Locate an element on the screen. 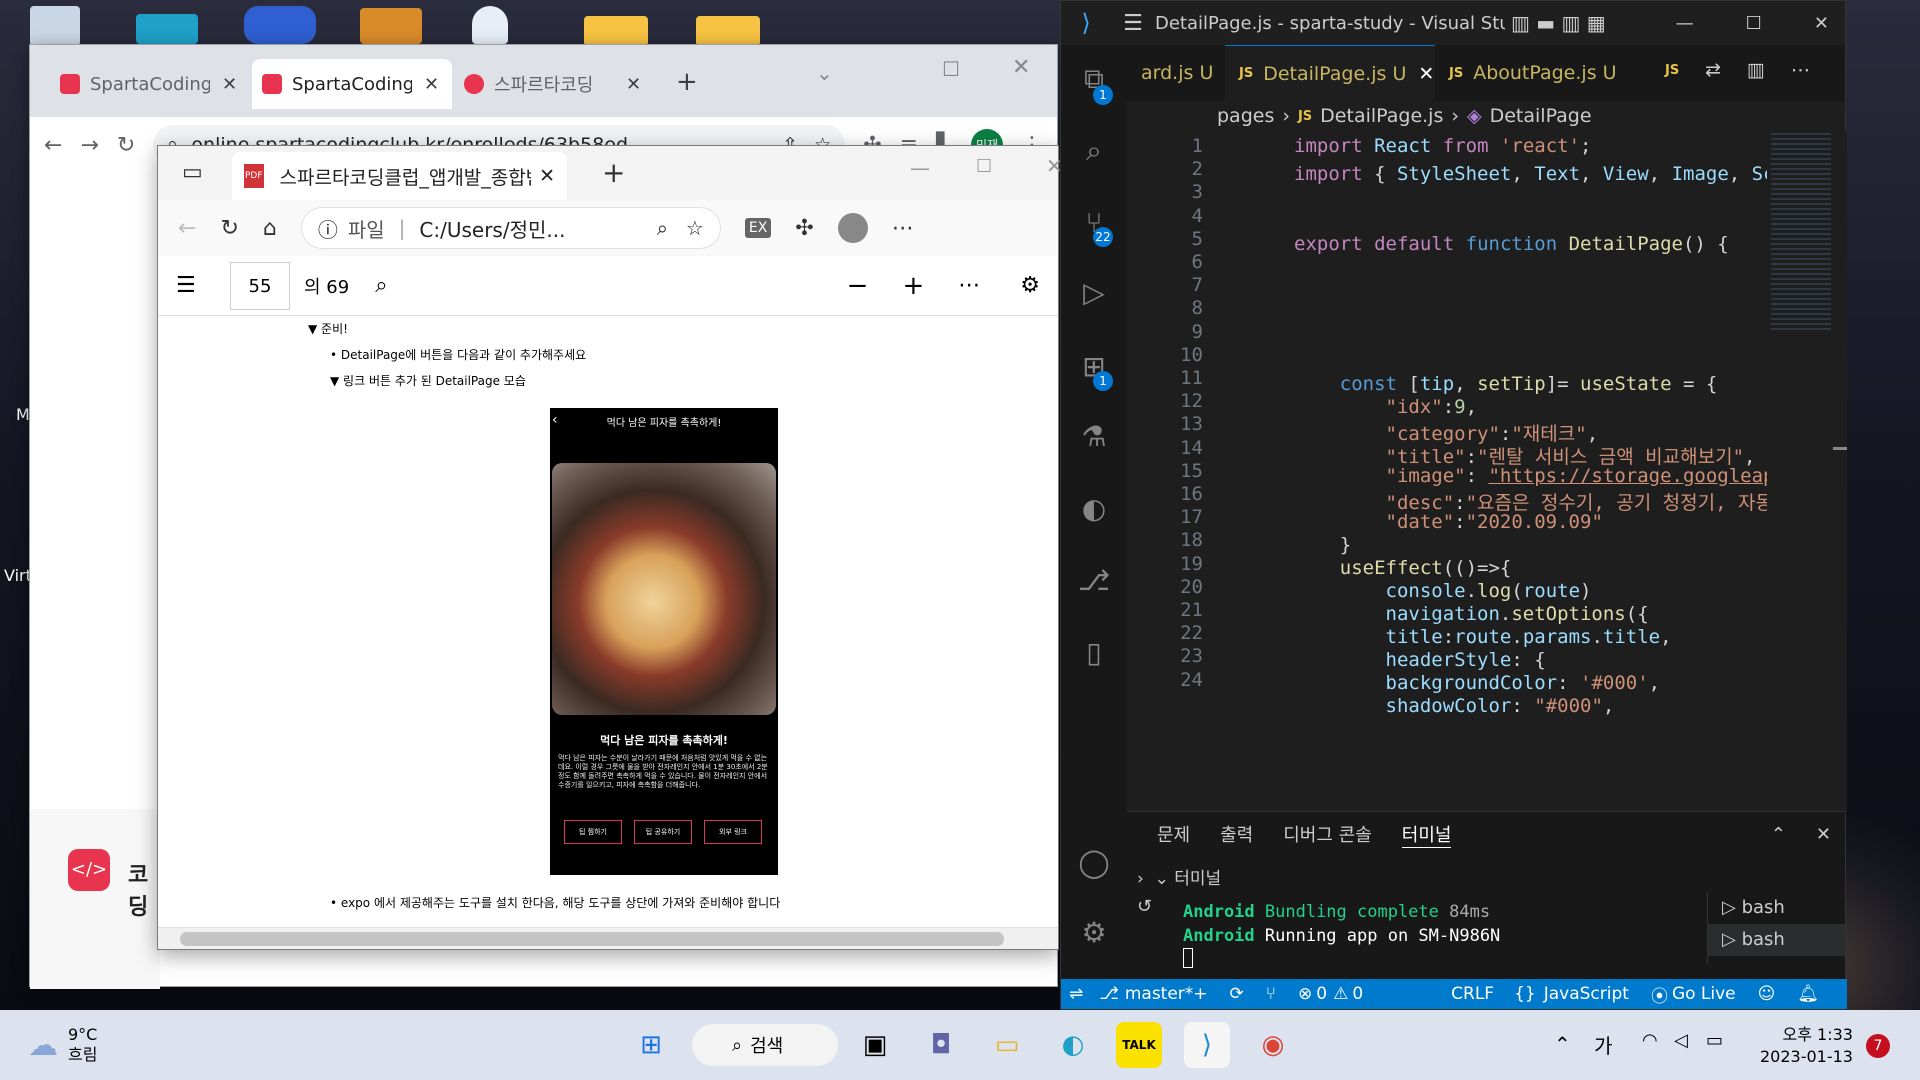  settings-gear-icon: ⚙ is located at coordinates (1094, 933).